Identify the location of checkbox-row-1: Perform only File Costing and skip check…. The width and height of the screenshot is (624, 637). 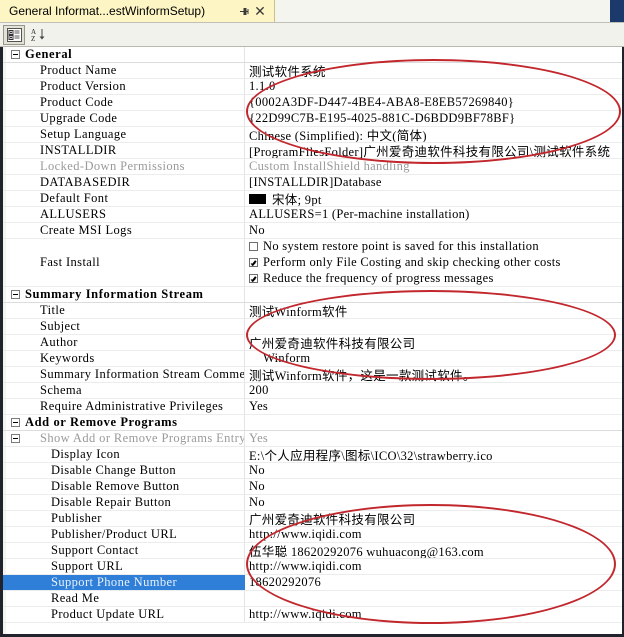
(405, 263).